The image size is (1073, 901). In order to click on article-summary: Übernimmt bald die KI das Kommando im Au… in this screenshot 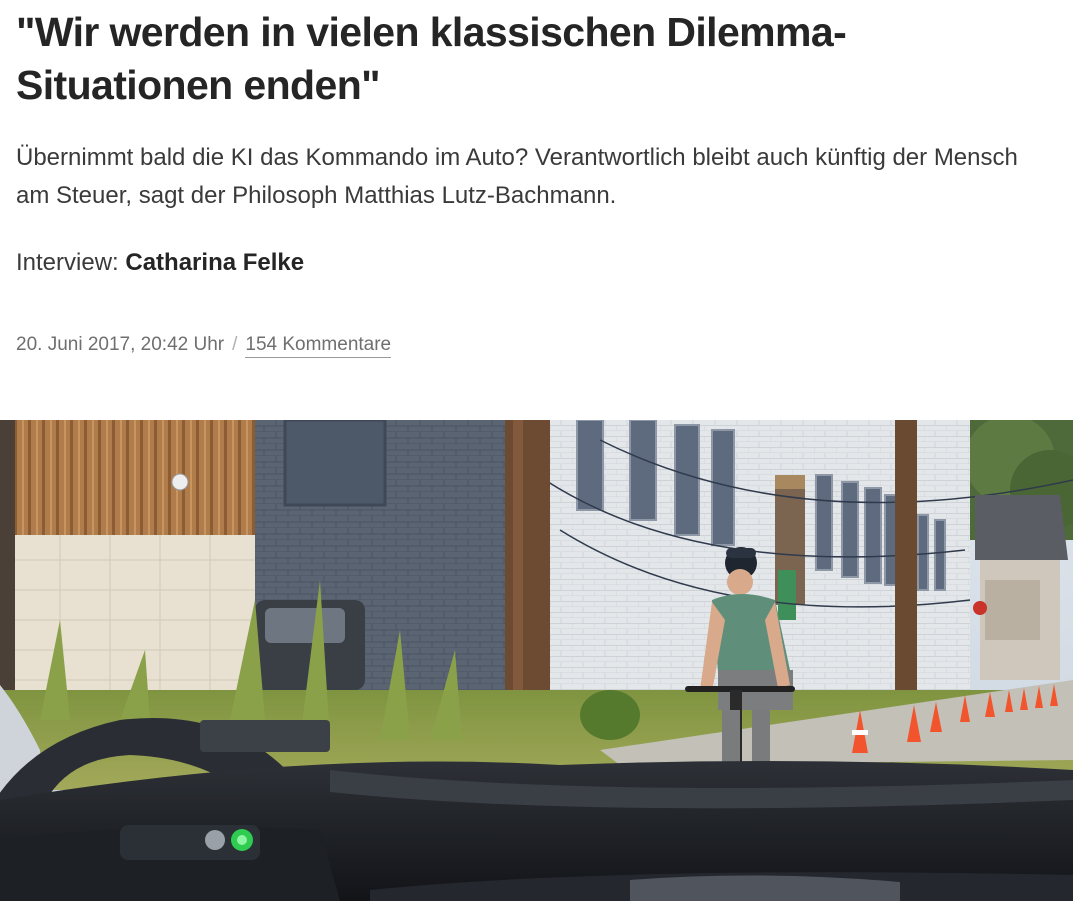, I will do `click(517, 176)`.